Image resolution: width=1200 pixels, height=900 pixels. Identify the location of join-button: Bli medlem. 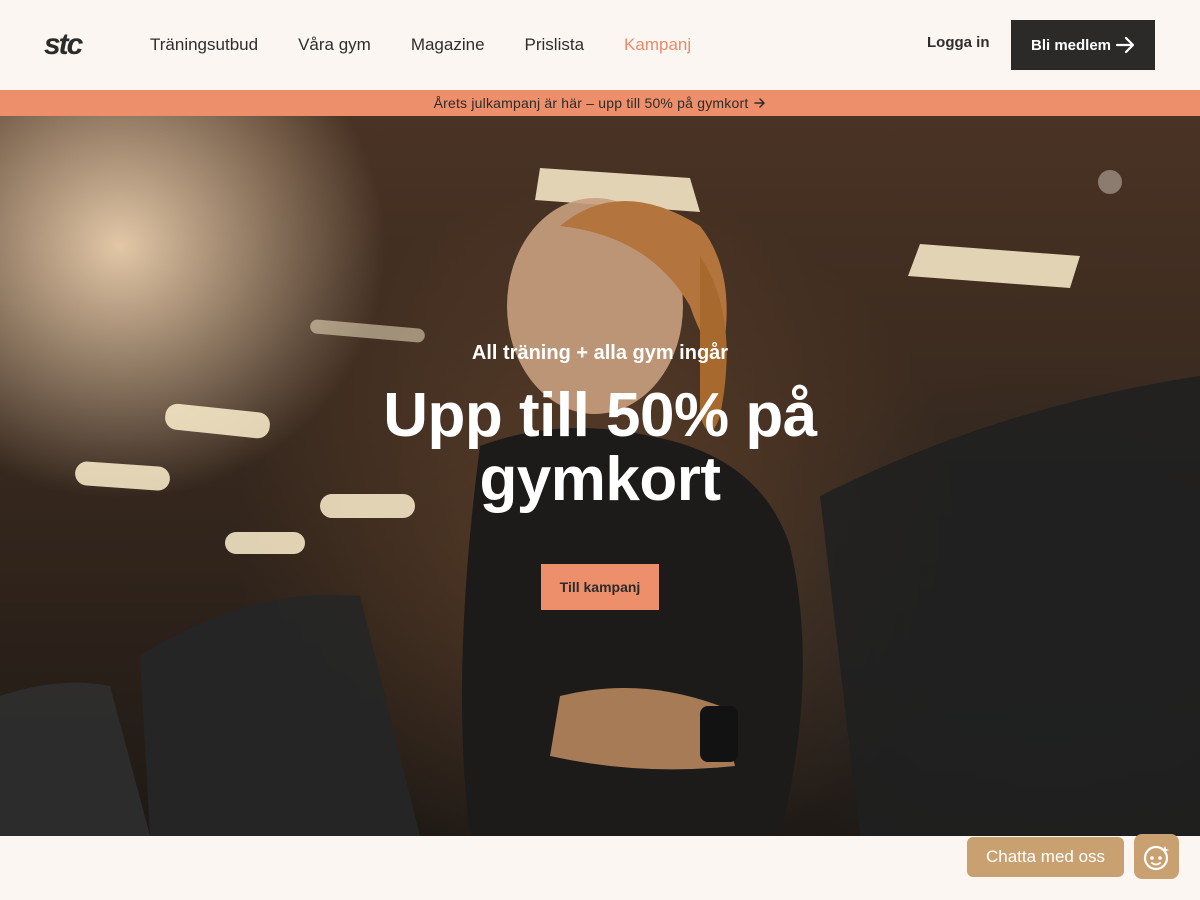
(1083, 45).